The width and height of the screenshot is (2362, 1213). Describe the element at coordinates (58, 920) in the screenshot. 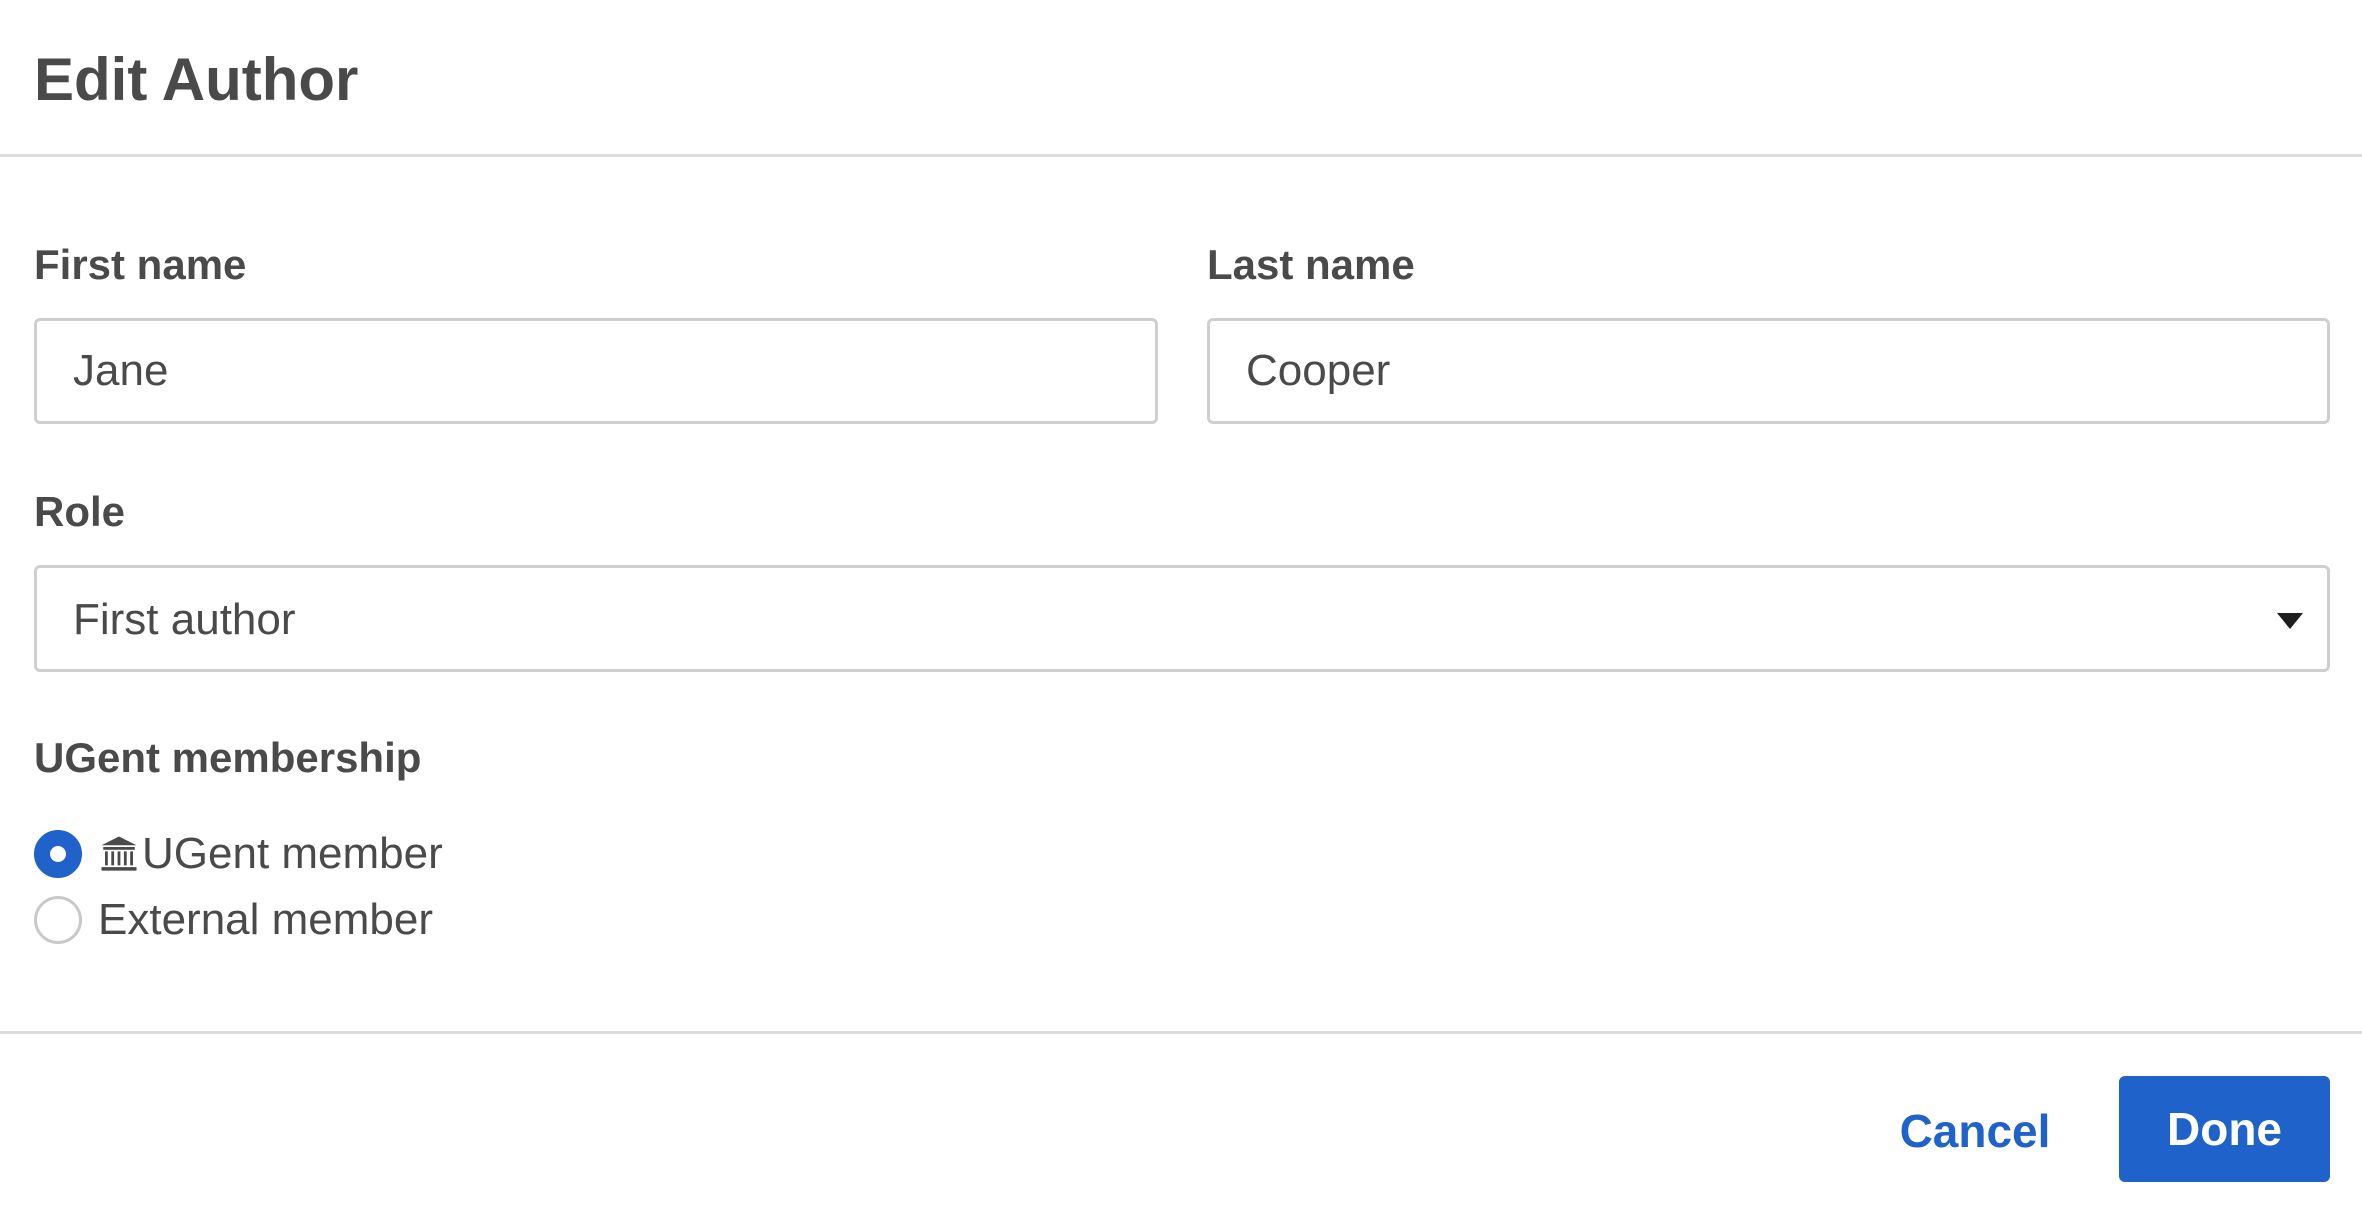

I see `radio-button-external-member` at that location.